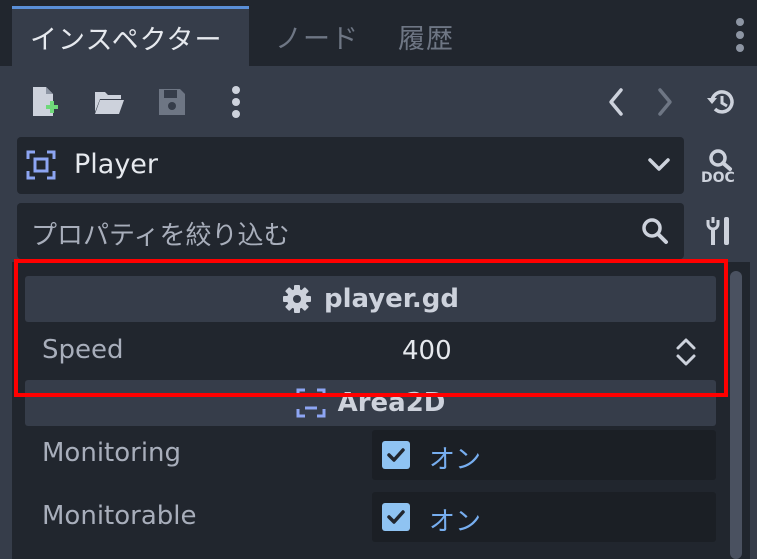 The image size is (757, 559). Describe the element at coordinates (172, 102) in the screenshot. I see `save-icon` at that location.